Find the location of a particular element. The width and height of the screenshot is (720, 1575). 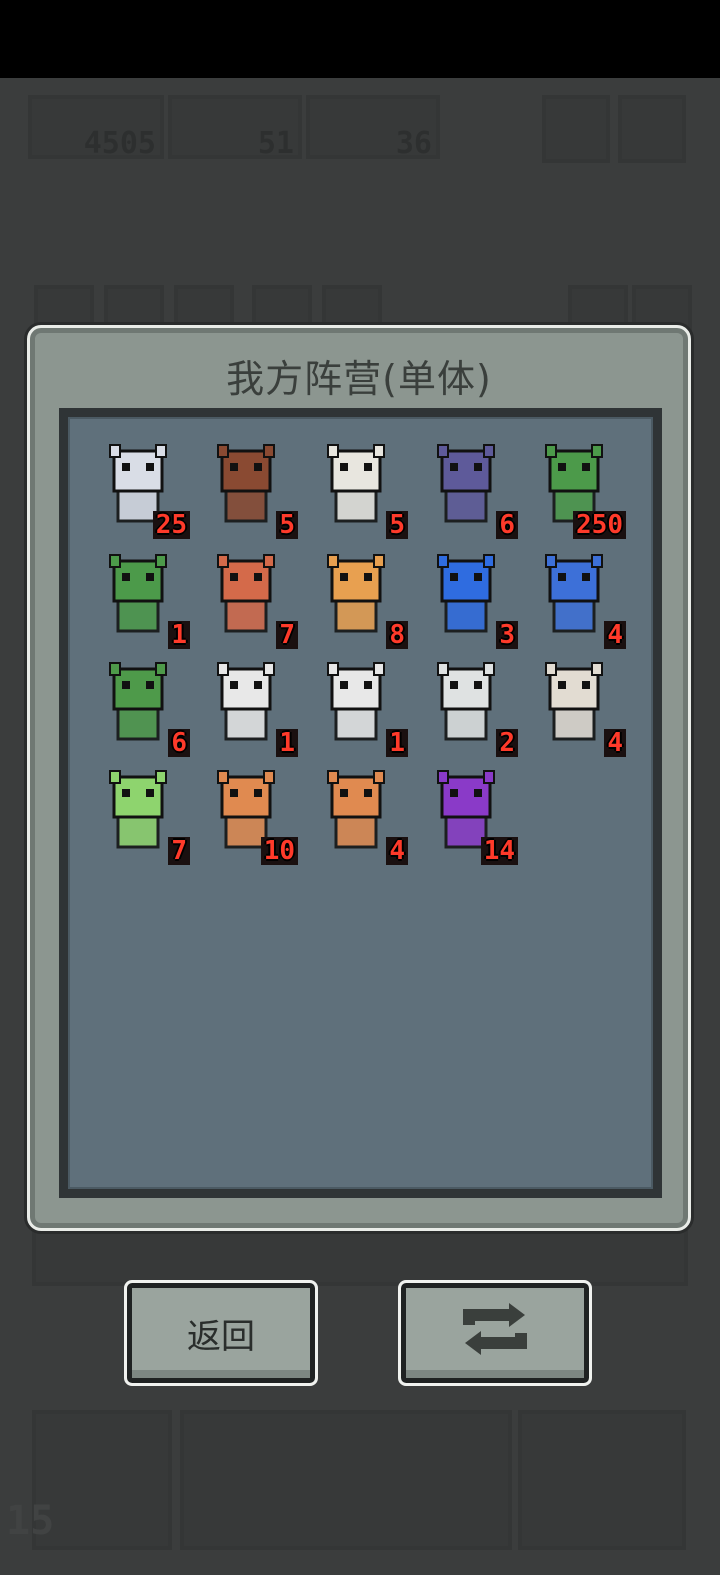

strip-under-panel is located at coordinates (360, 1257).